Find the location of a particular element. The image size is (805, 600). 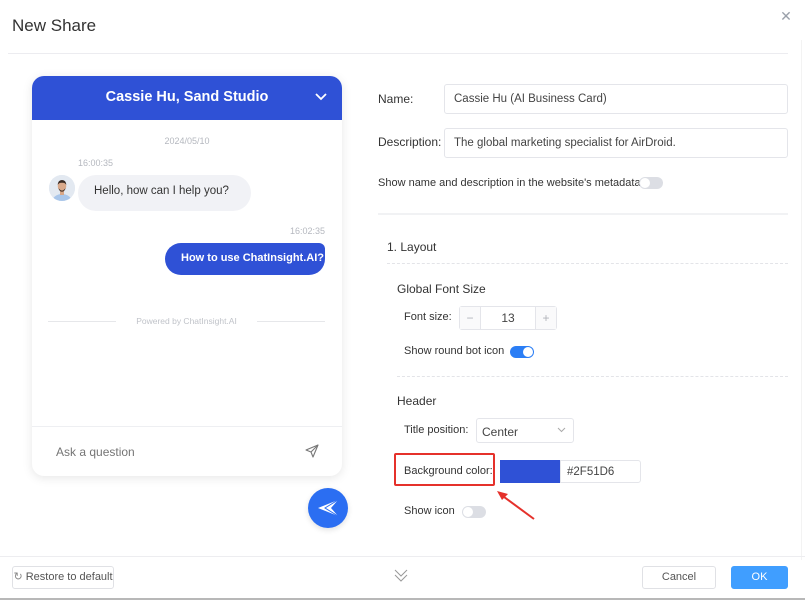

restore-default-label: Restore to default is located at coordinates (69, 577).